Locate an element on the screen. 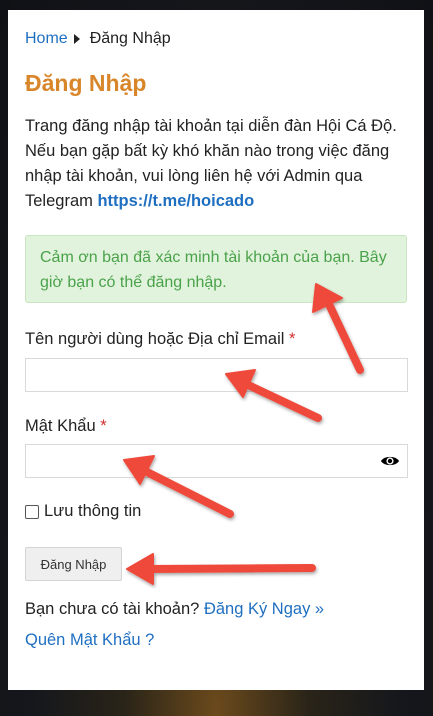 The height and width of the screenshot is (716, 433). remember-checkbox is located at coordinates (32, 511).